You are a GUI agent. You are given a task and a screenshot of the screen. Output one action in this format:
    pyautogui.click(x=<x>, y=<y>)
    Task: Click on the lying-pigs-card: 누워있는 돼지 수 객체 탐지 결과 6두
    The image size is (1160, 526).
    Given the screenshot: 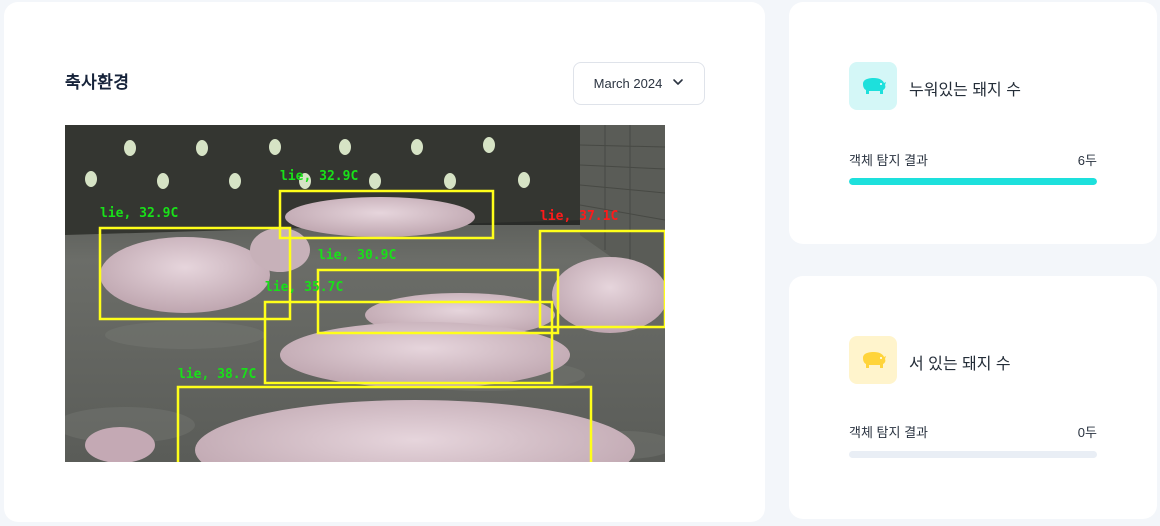 What is the action you would take?
    pyautogui.click(x=973, y=123)
    